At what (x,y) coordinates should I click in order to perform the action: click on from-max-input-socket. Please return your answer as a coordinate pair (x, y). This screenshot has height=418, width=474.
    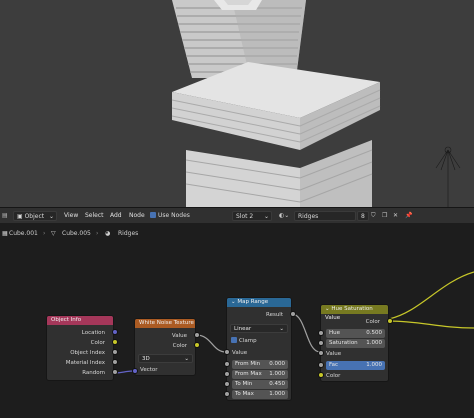
    Looking at the image, I should click on (227, 374).